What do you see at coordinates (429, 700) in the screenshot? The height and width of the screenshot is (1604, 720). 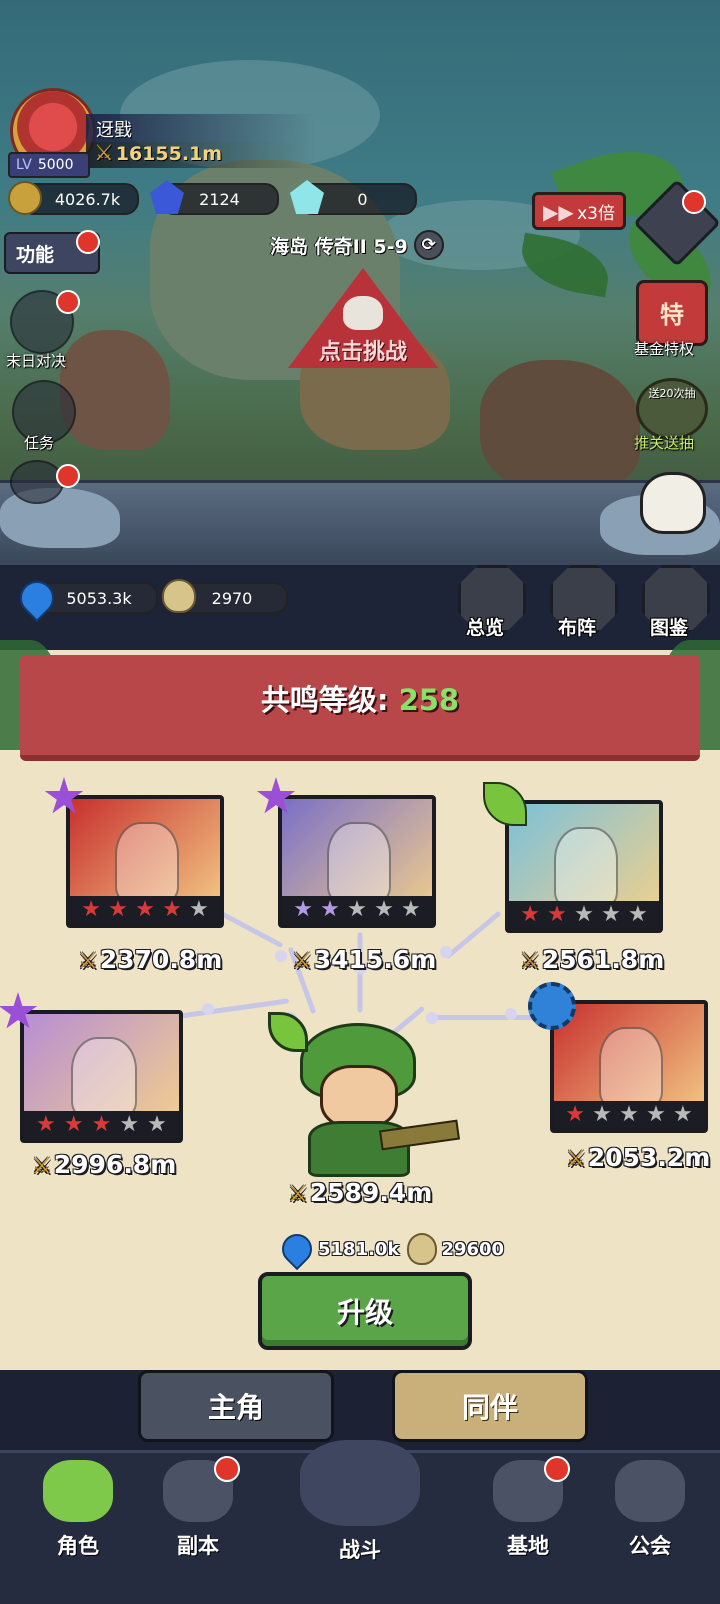 I see `resonance-value: 258` at bounding box center [429, 700].